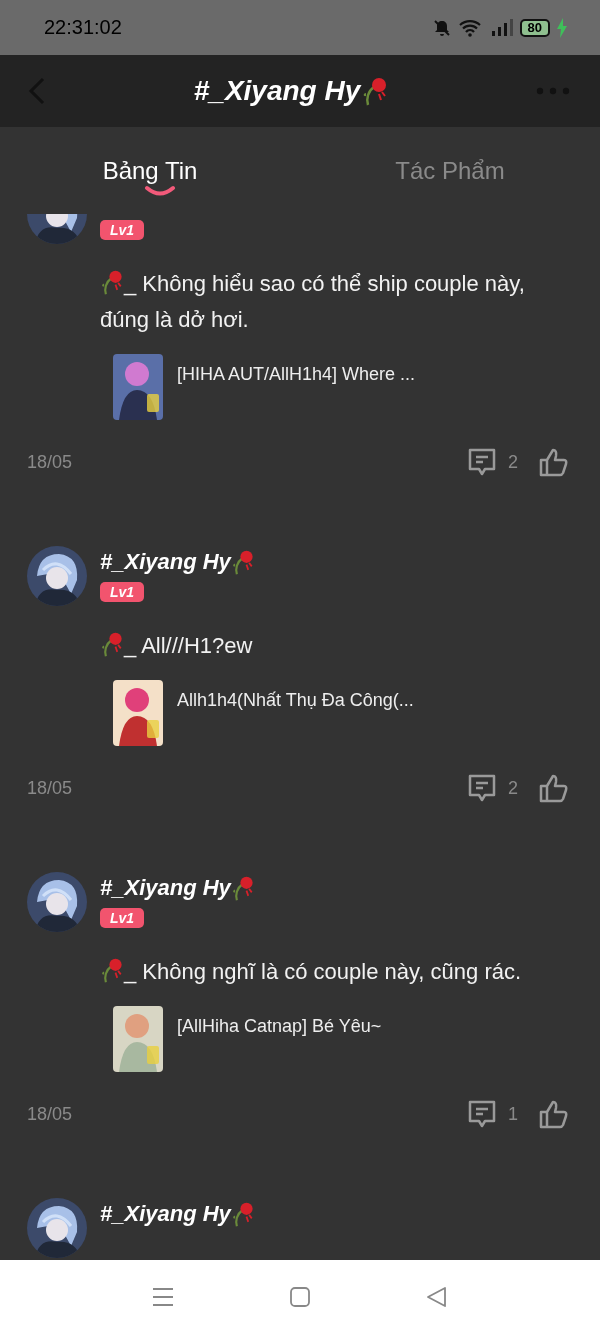 The width and height of the screenshot is (600, 1333). Describe the element at coordinates (160, 191) in the screenshot. I see `tab-indicator` at that location.